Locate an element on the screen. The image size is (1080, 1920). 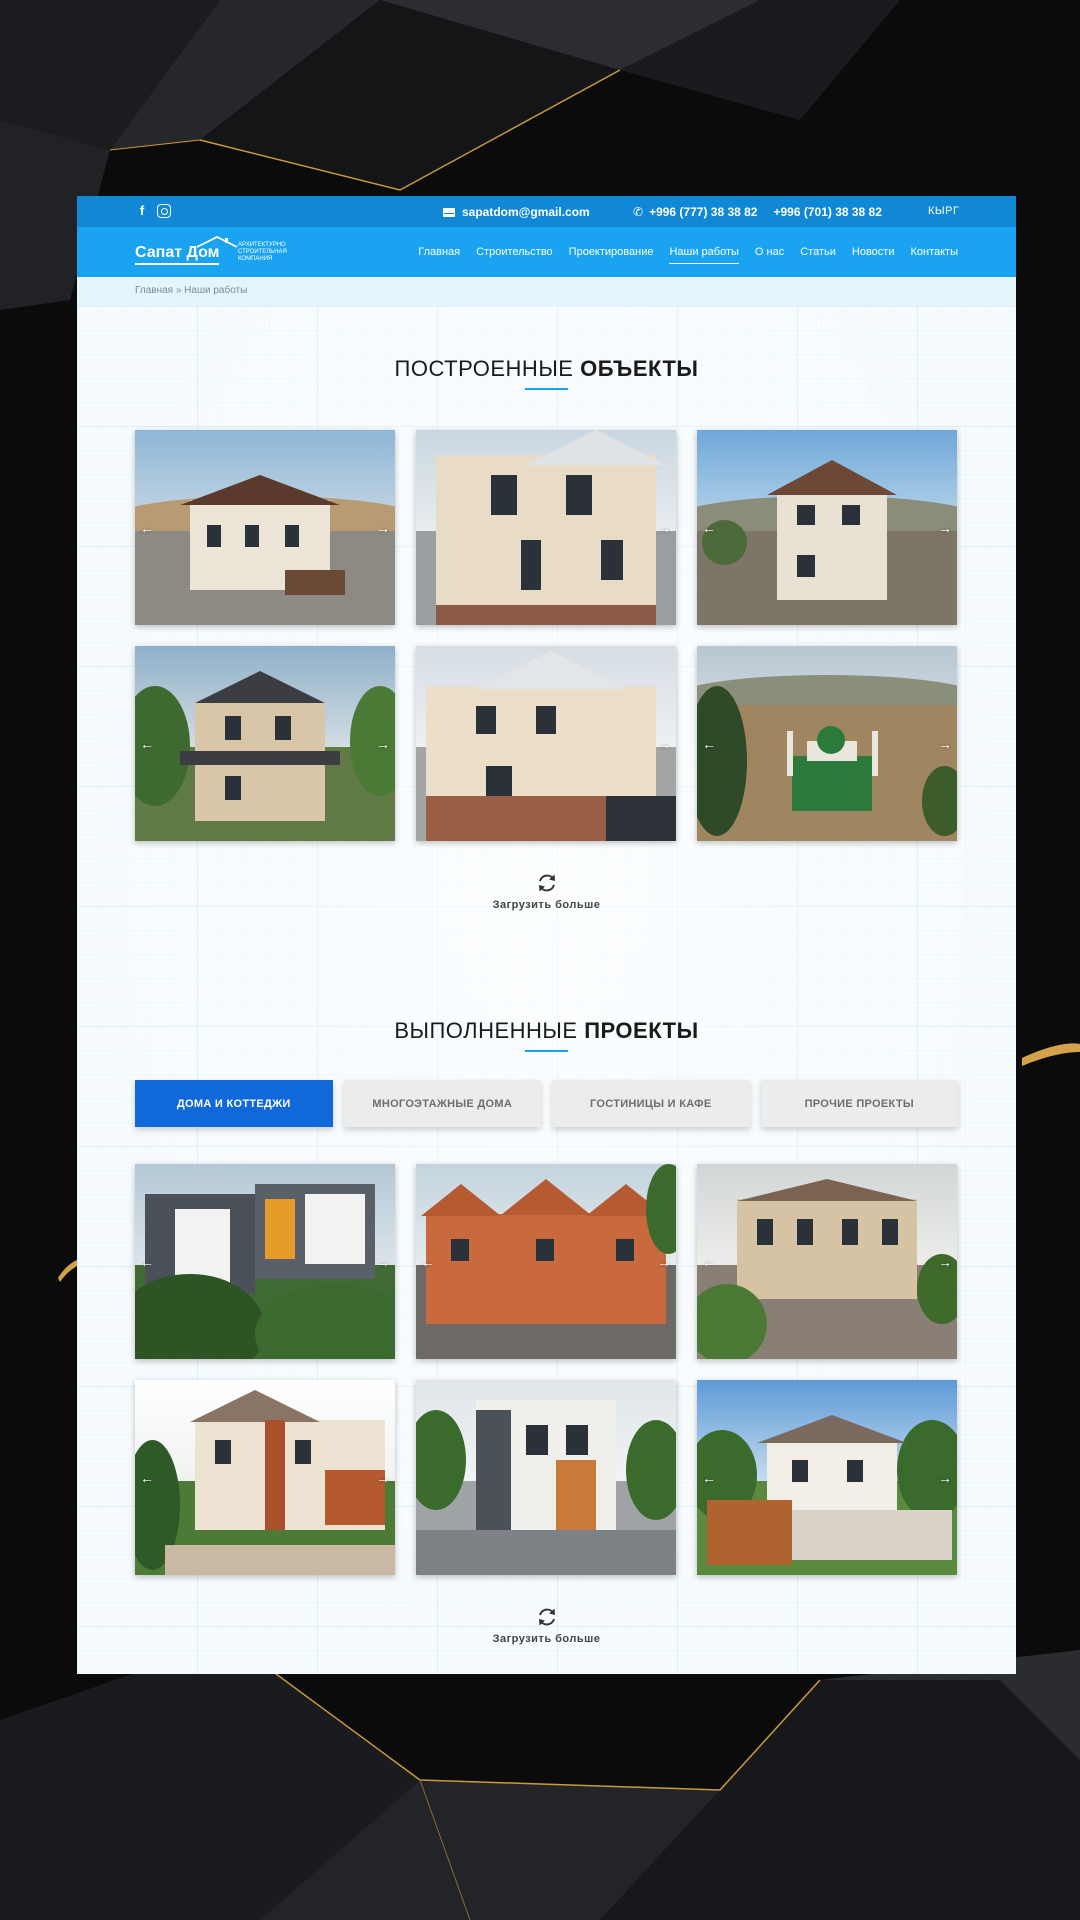
completed-projects-title: ВЫПОЛНЕННЫЕ ПРОЕКТЫ is located at coordinates (546, 1031).